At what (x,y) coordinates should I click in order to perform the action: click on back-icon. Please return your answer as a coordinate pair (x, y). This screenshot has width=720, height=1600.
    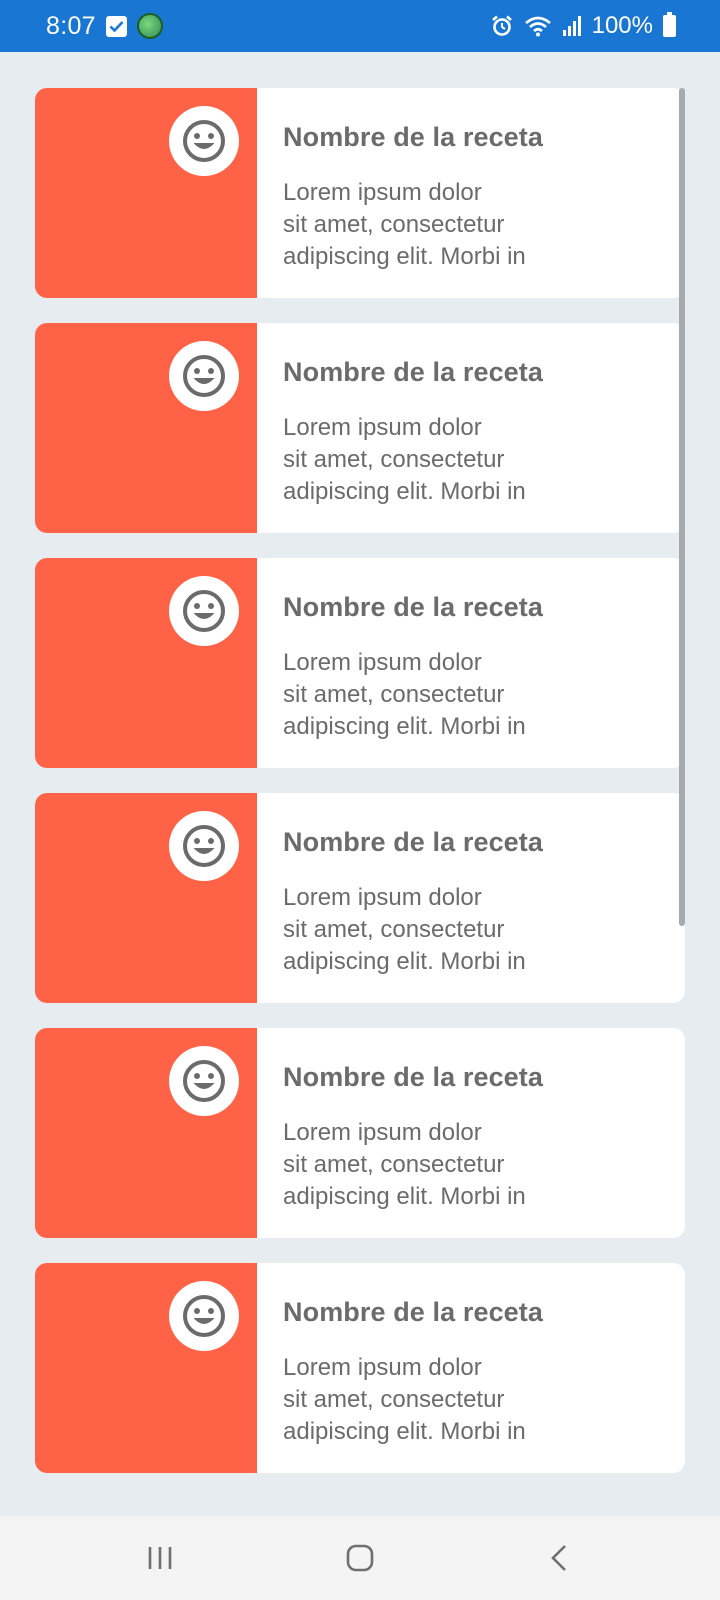
    Looking at the image, I should click on (558, 1558).